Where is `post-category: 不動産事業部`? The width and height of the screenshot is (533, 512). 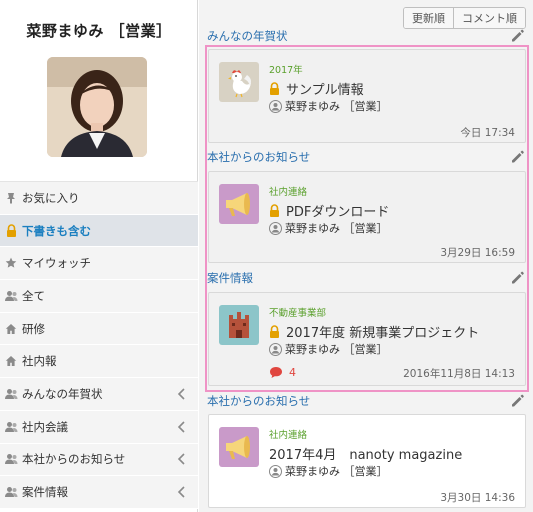
post-category: 不動産事業部 is located at coordinates (298, 313).